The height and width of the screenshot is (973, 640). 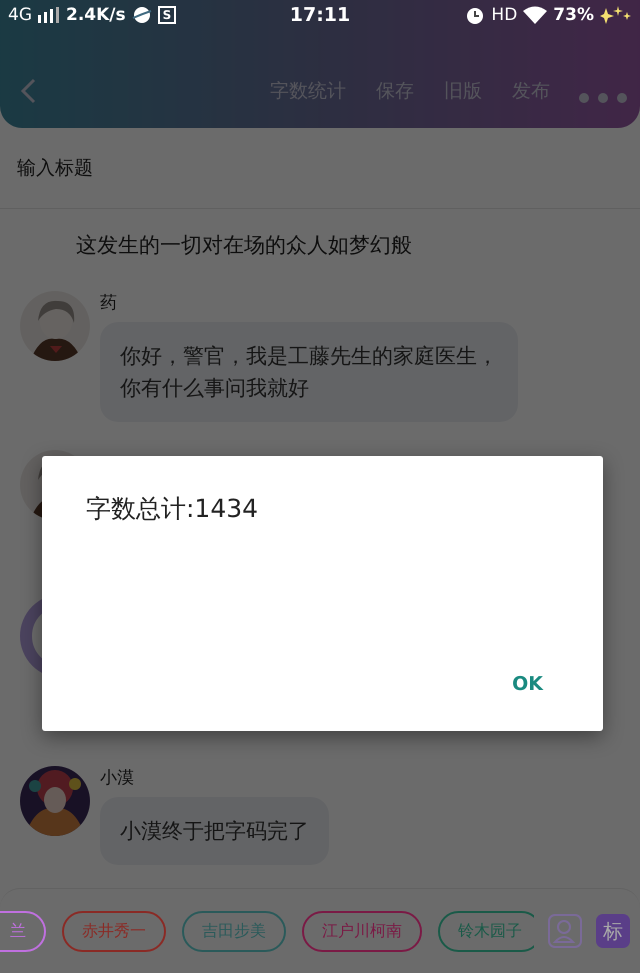 I want to click on character-chip: 赤井秀一, so click(x=114, y=931).